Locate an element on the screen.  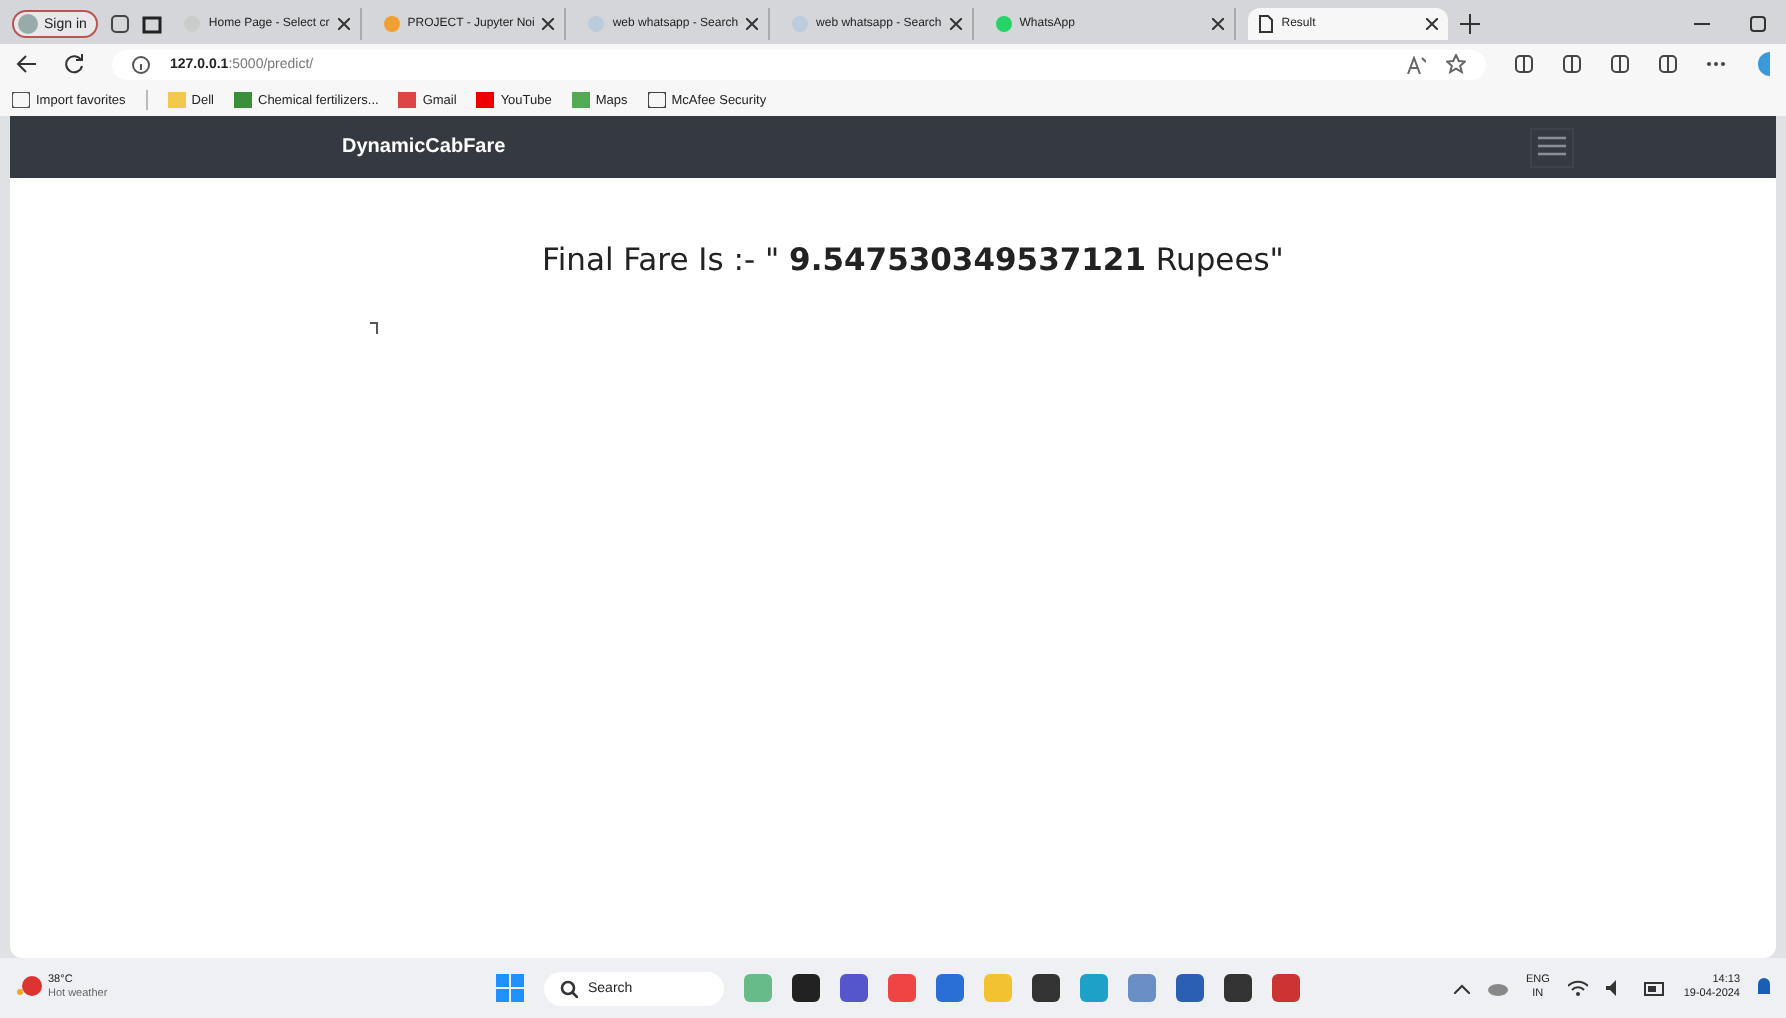
page-icon is located at coordinates (1265, 24).